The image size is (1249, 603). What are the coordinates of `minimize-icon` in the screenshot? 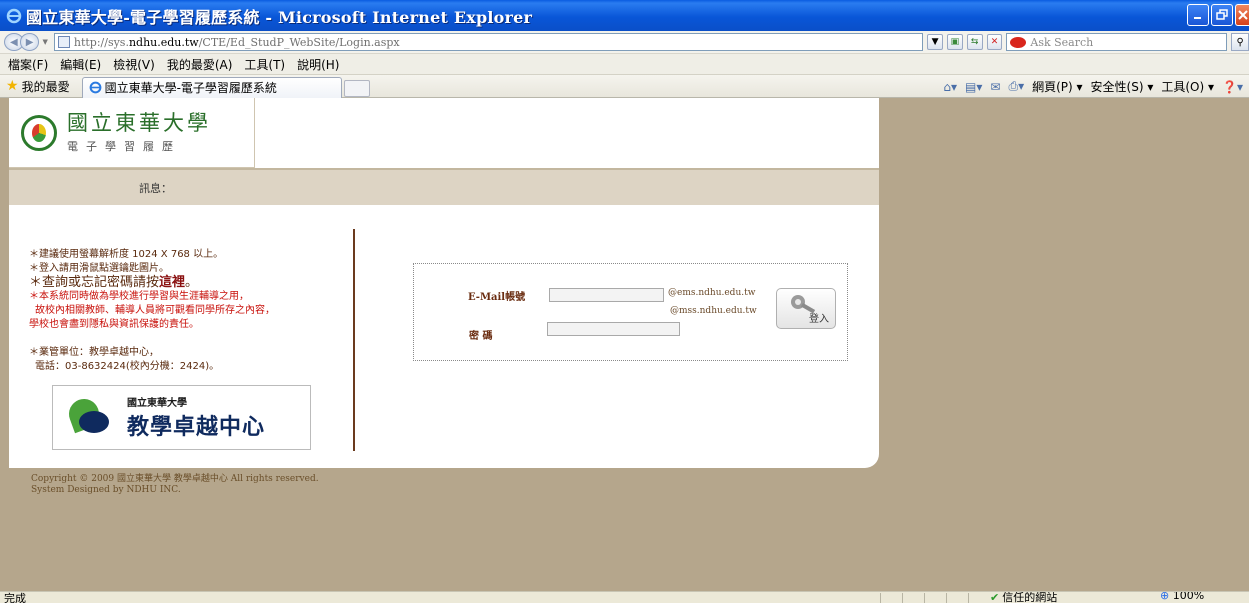 It's located at (1197, 18).